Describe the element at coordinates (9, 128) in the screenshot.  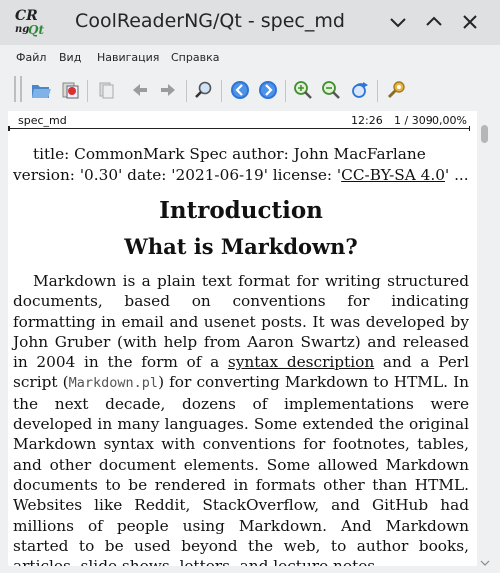
I see `progress-marker` at that location.